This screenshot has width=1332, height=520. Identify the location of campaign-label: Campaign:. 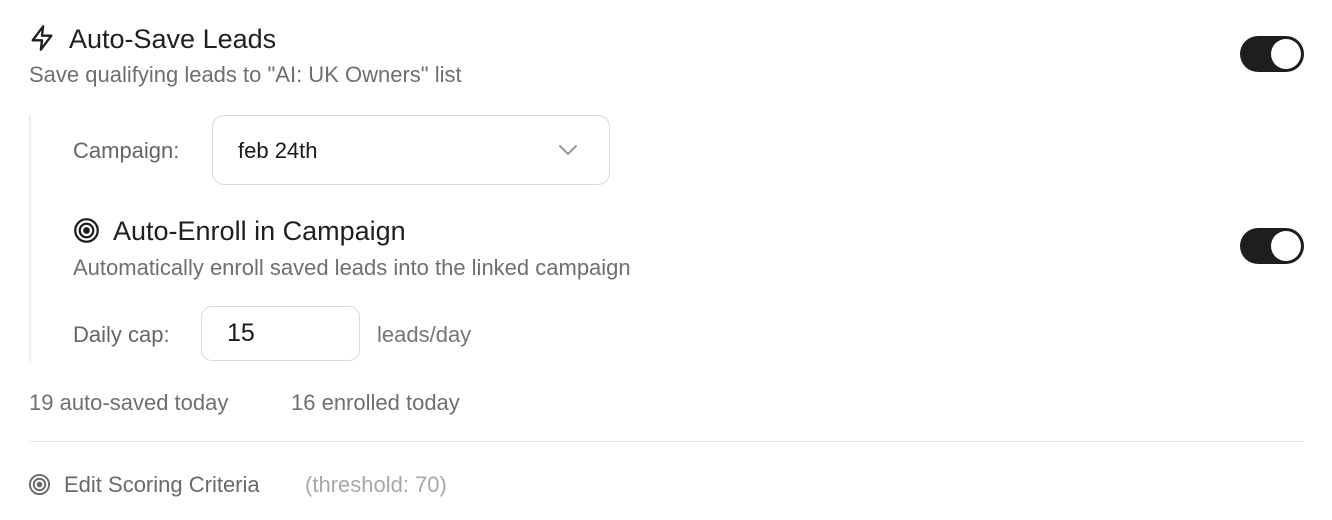
(126, 150).